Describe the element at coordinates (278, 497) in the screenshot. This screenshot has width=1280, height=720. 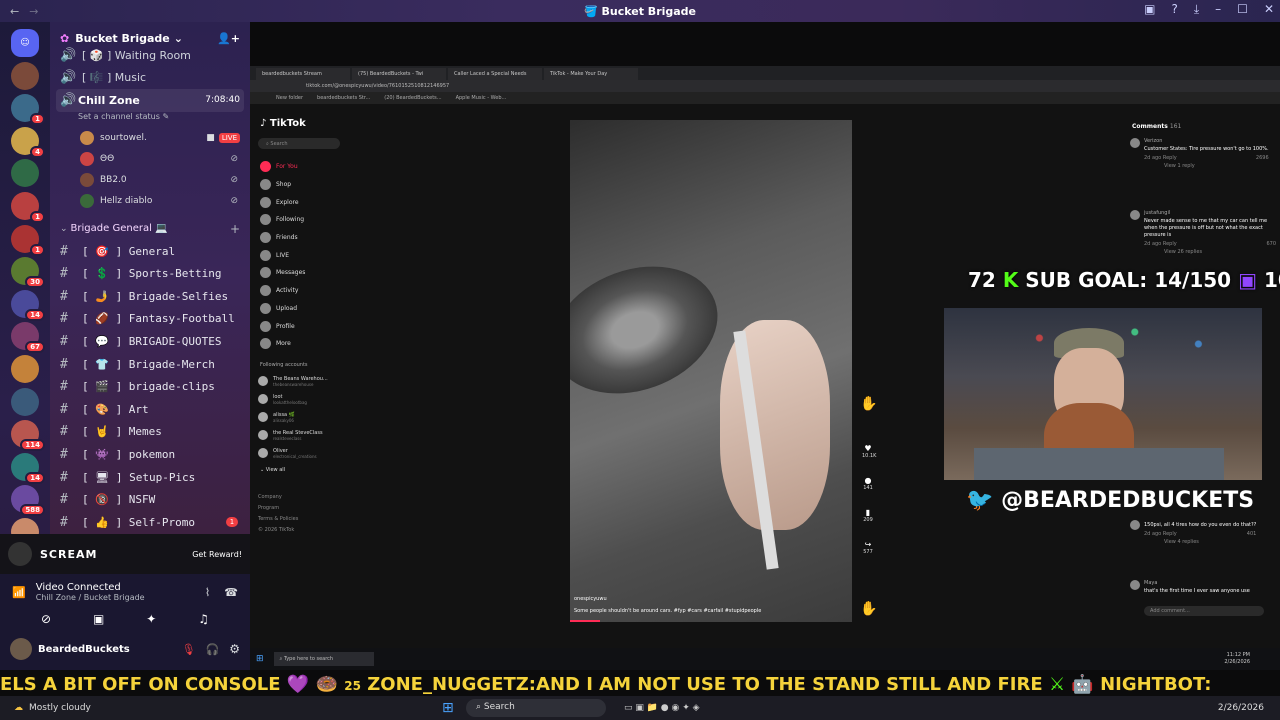
I see `footer-link: Company` at that location.